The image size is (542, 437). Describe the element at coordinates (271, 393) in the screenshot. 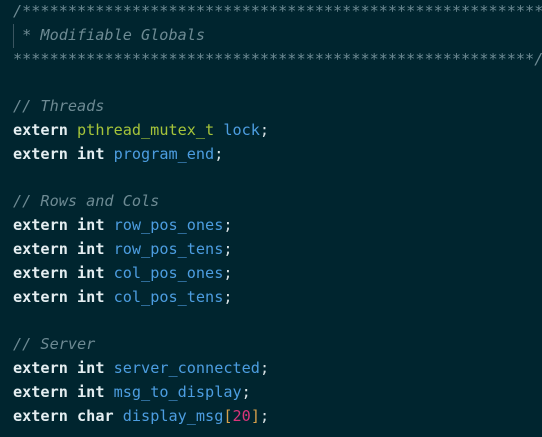

I see `code-line-msg-to-display-decl: extern int msg_to_display;` at that location.